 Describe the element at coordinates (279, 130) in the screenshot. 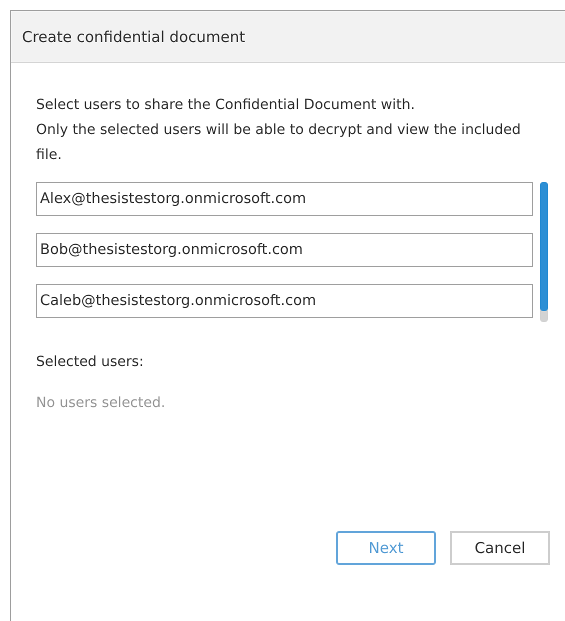

I see `instructions-text: Select users to share the Confidential Document with. Only the selected users will be able to decrypt and view the included file.` at that location.